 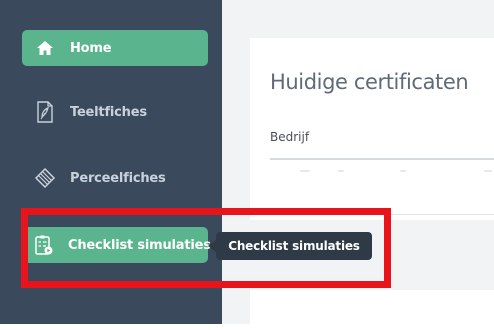 I want to click on sidebar-item-label: Perceelfiches, so click(x=118, y=178).